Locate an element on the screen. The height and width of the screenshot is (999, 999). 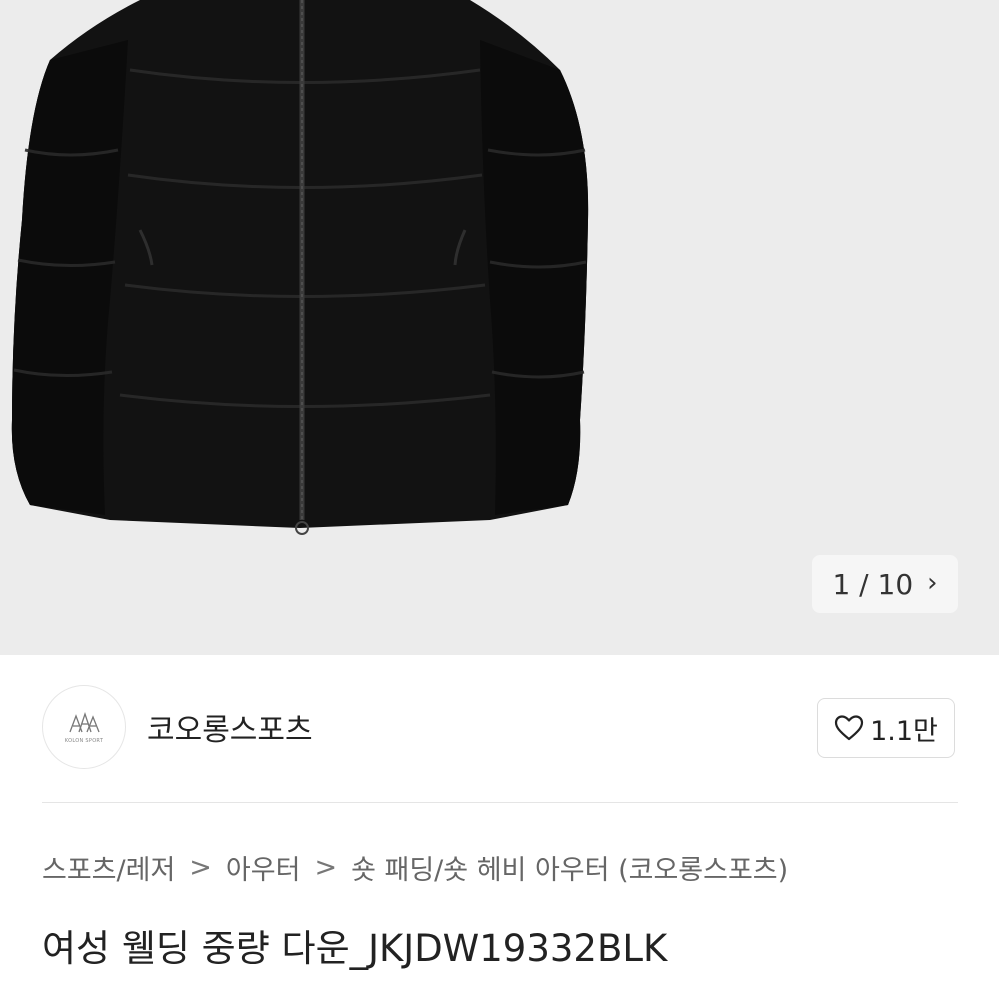
image-counter: 1 / 10 › is located at coordinates (885, 584).